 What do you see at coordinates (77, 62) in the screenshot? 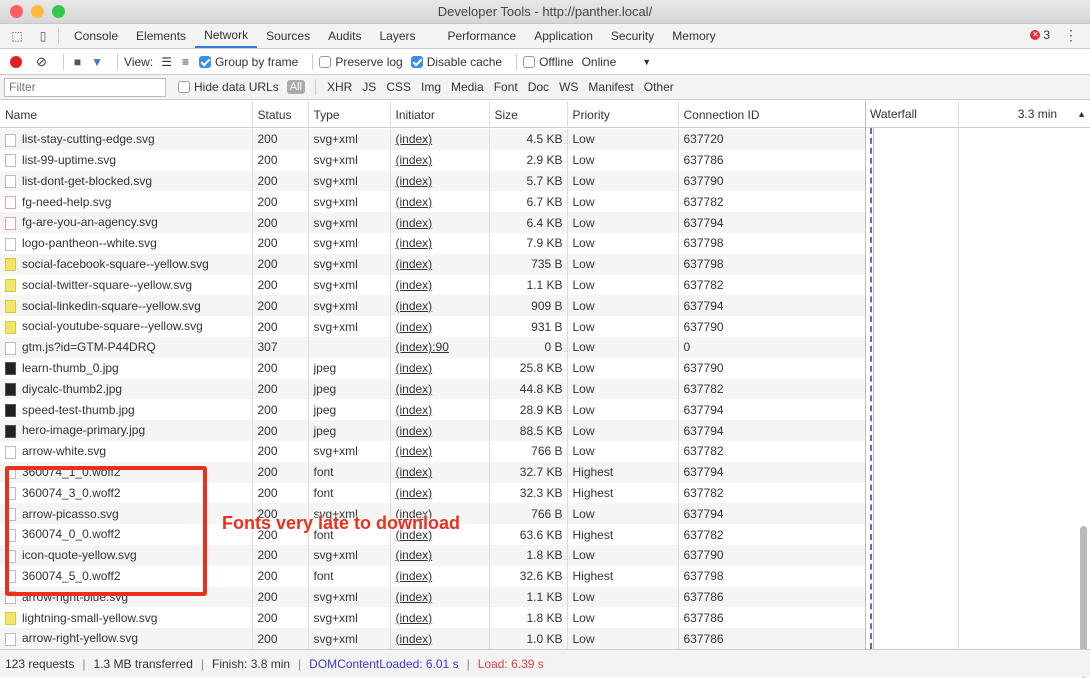
I see `screenshot-camera-icon: ■` at bounding box center [77, 62].